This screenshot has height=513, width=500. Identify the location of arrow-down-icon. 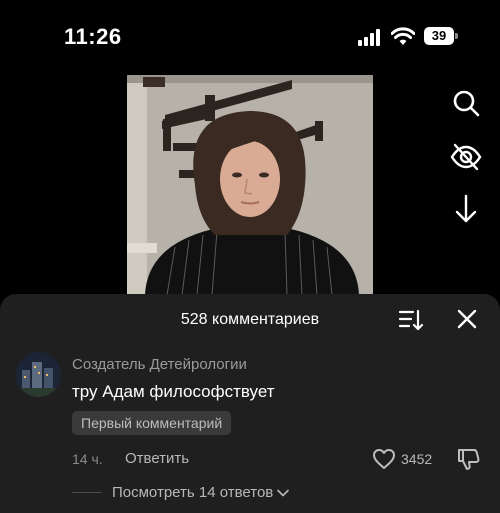
(466, 208).